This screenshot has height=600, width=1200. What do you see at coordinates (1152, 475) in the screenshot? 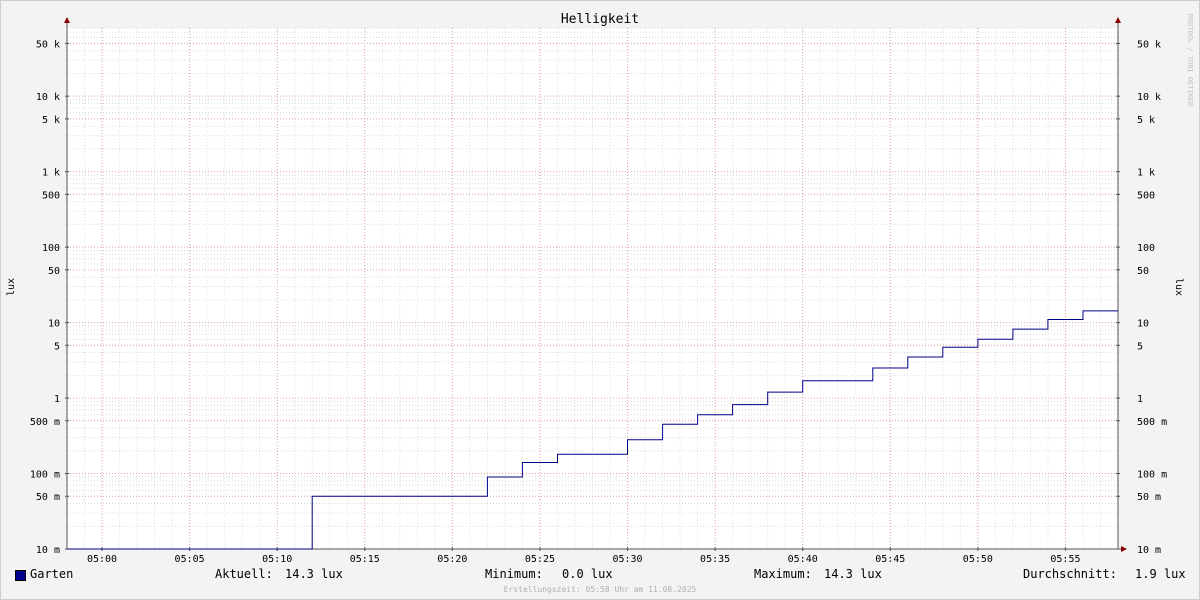
I see `y-tick-label-right: 100 m` at bounding box center [1152, 475].